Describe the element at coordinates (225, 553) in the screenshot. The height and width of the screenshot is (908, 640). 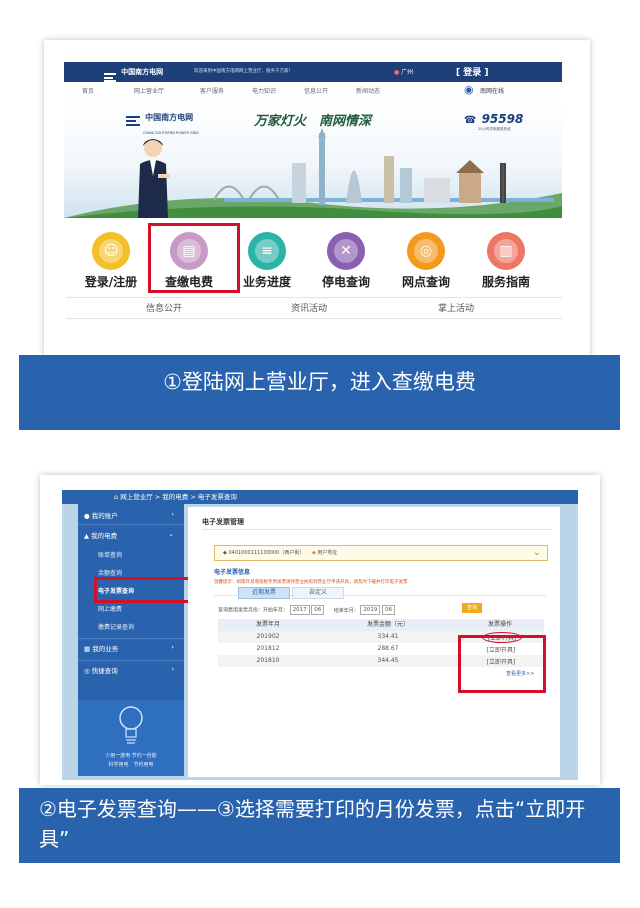
I see `account-icon: ◆` at that location.